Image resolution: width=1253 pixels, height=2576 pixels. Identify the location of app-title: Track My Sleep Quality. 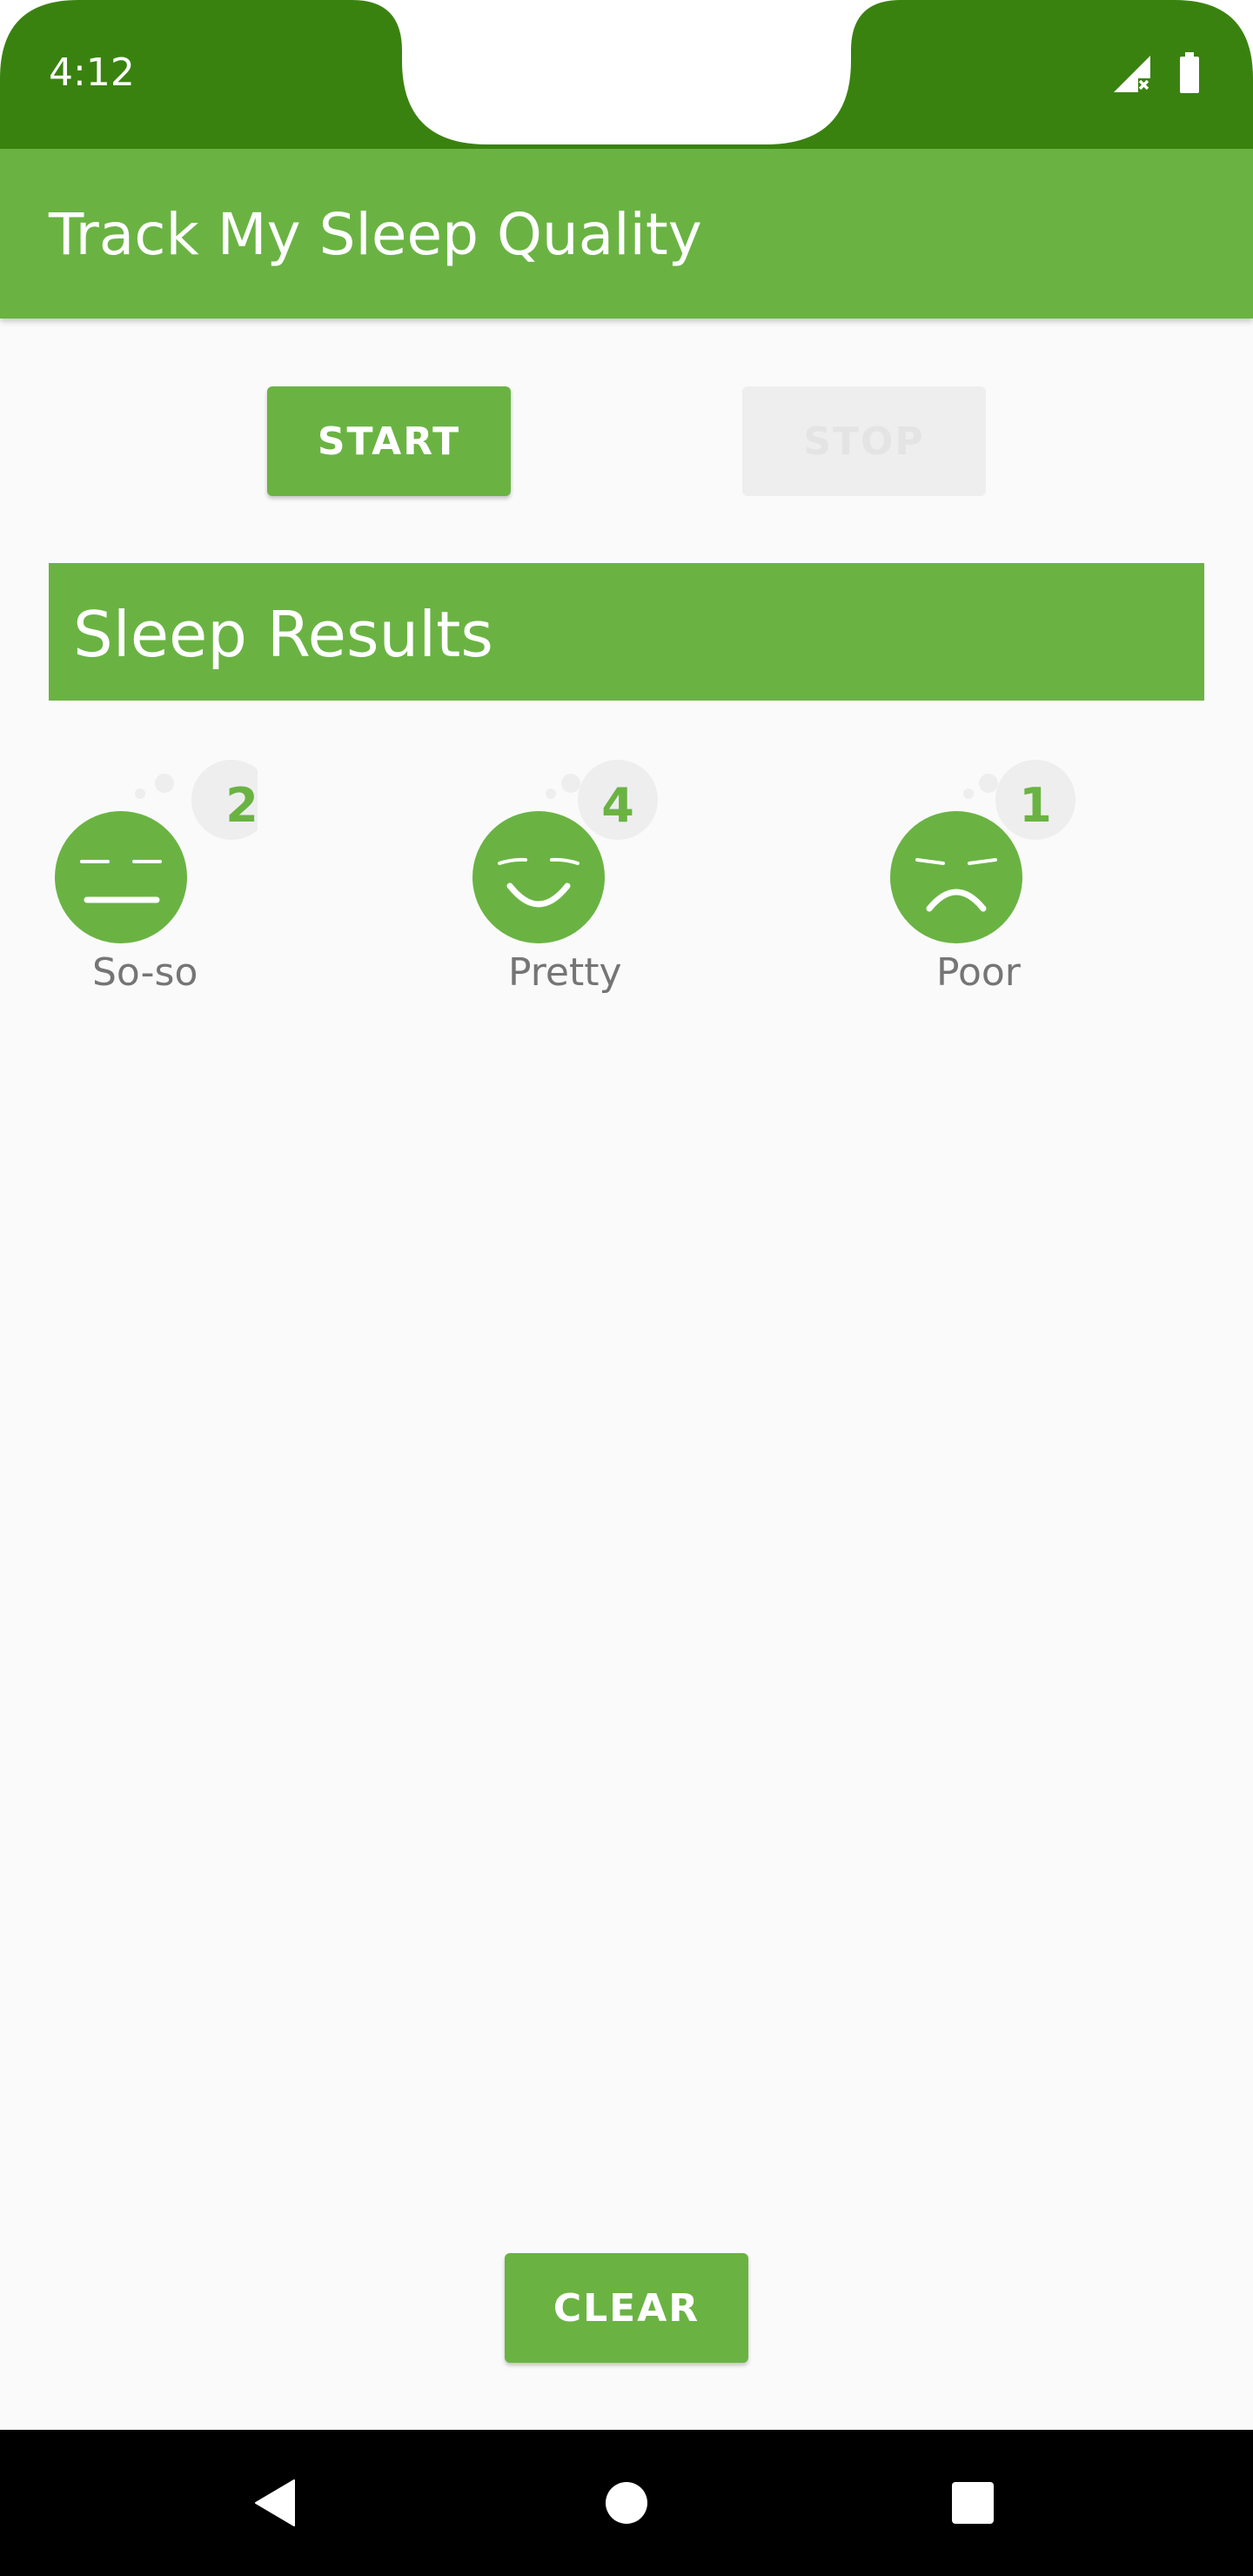
(375, 234).